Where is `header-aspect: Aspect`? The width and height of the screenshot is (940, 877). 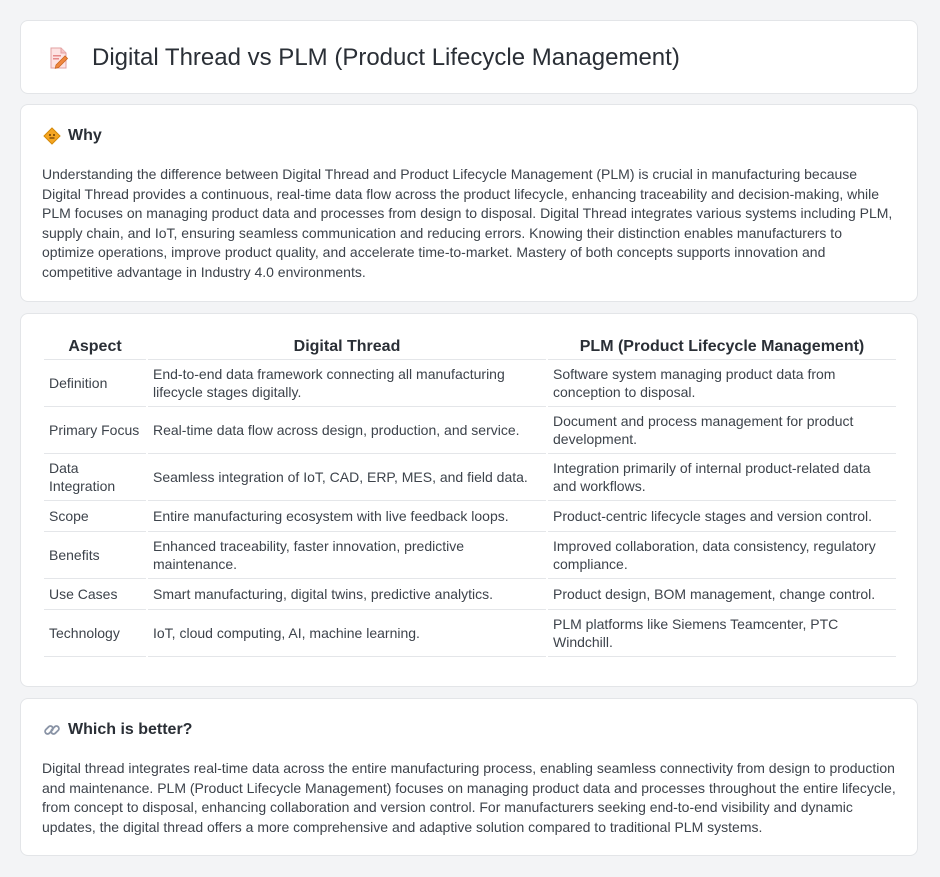 header-aspect: Aspect is located at coordinates (95, 347).